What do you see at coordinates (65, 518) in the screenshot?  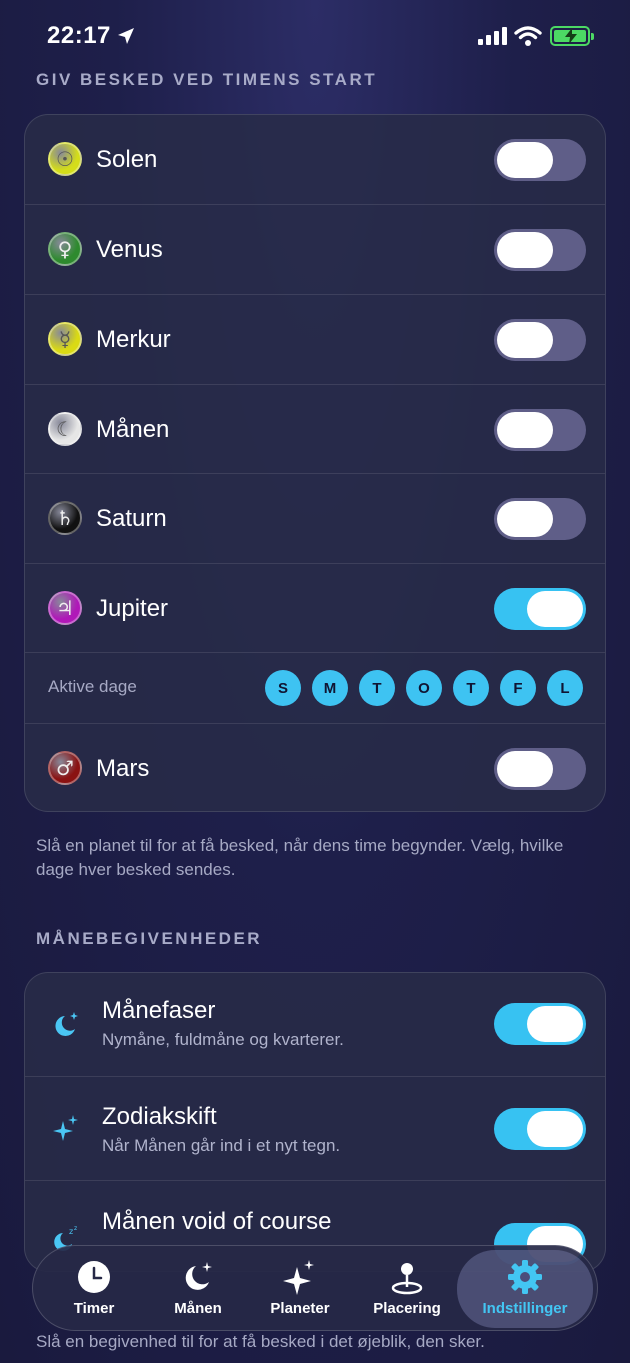 I see `saturn-symbol-icon: ♄` at bounding box center [65, 518].